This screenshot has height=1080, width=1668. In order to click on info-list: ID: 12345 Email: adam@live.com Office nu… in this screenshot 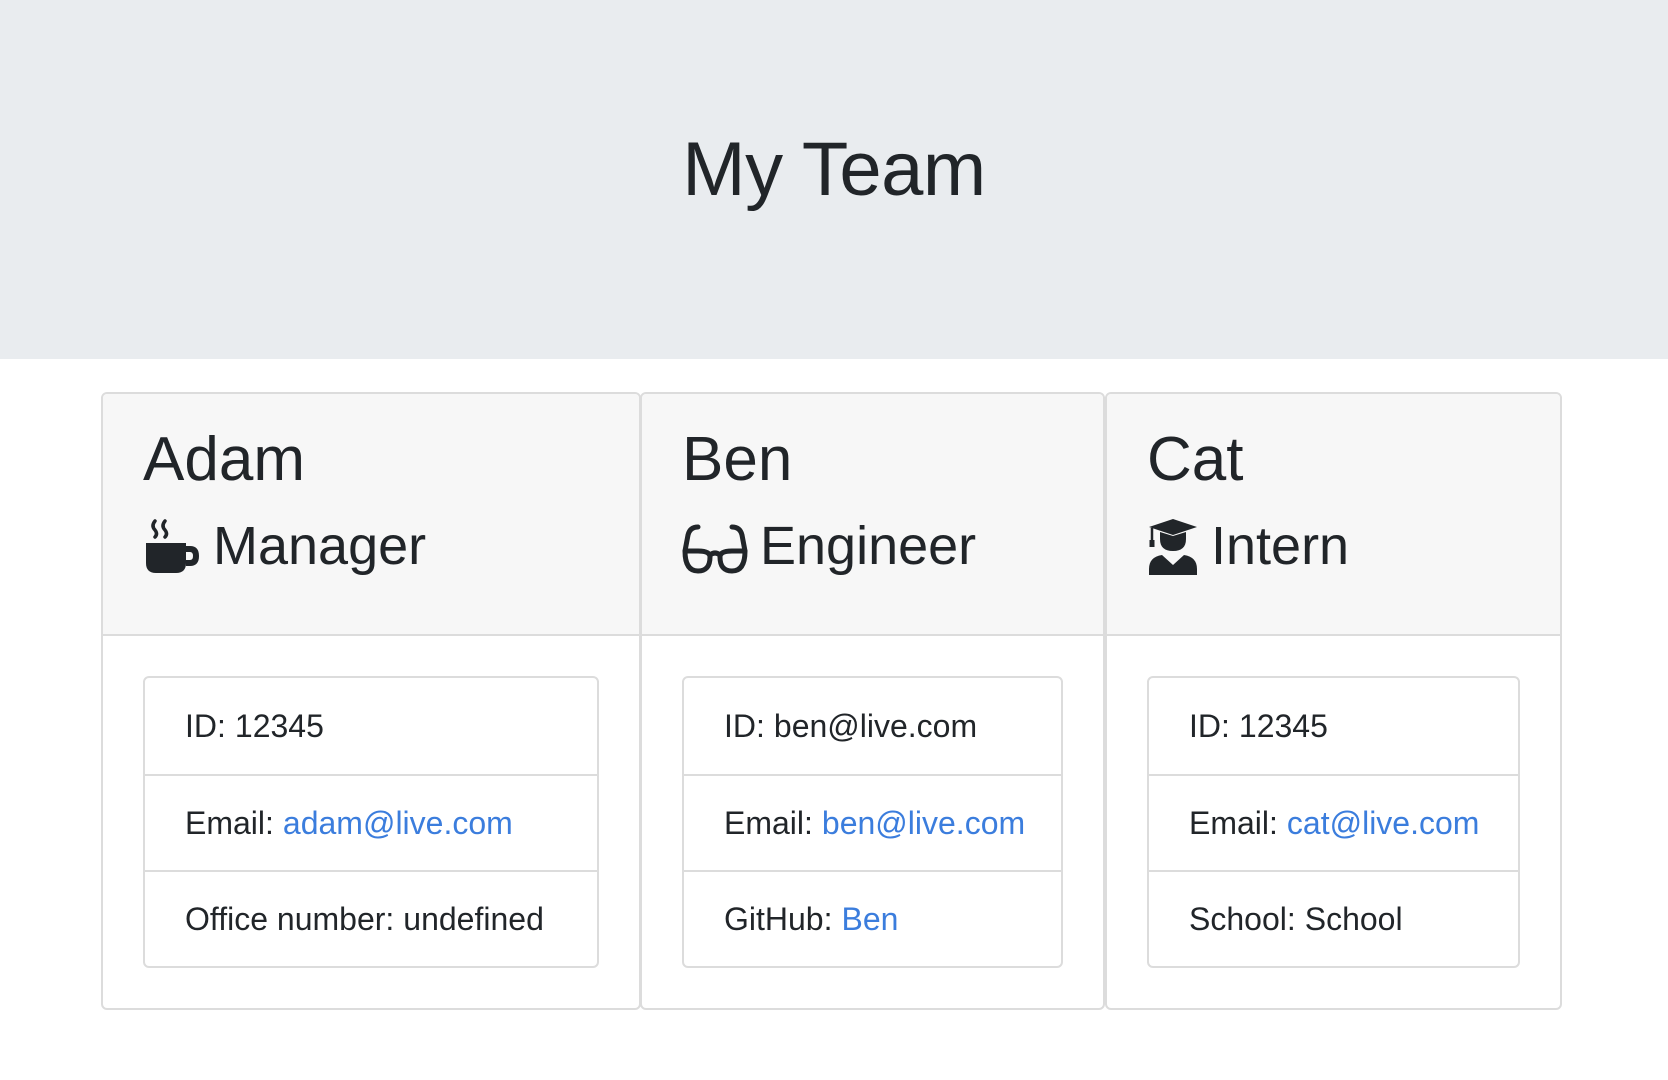, I will do `click(371, 822)`.